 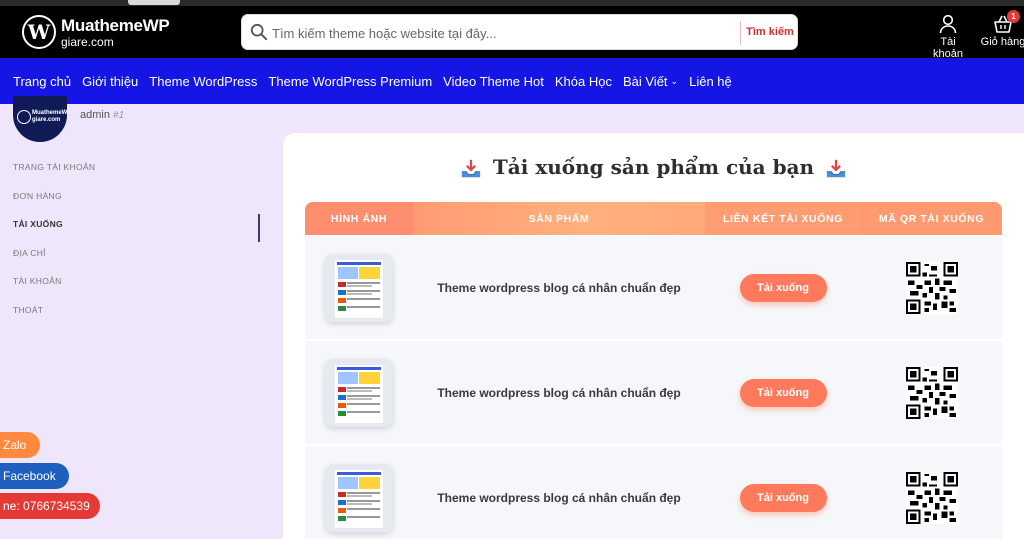 I want to click on zalo-contact-button: Zalo, so click(x=20, y=445).